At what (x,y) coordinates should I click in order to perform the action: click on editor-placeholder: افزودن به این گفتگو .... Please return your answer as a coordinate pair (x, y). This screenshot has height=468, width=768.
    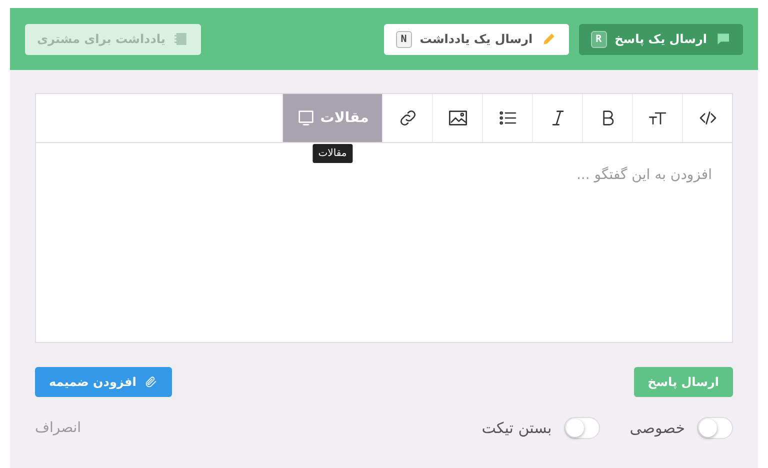
    Looking at the image, I should click on (644, 175).